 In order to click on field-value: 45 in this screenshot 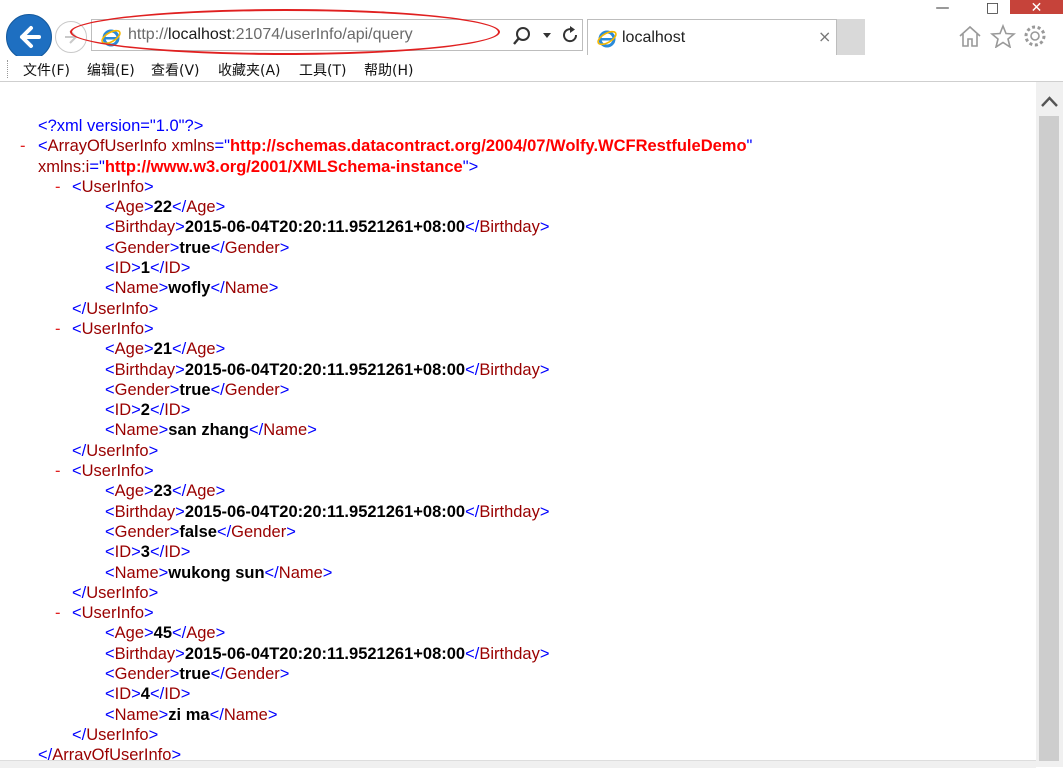, I will do `click(162, 633)`.